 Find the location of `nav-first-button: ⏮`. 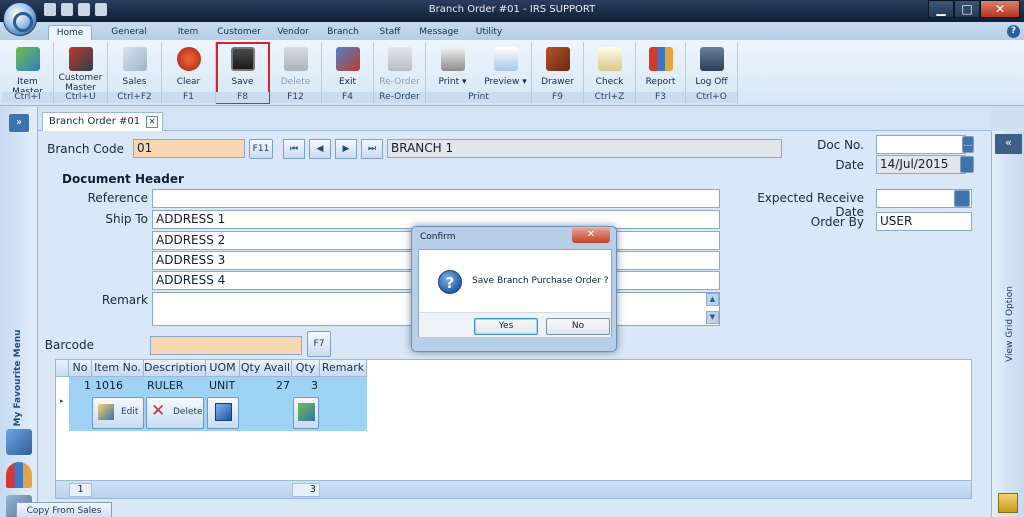

nav-first-button: ⏮ is located at coordinates (294, 149).